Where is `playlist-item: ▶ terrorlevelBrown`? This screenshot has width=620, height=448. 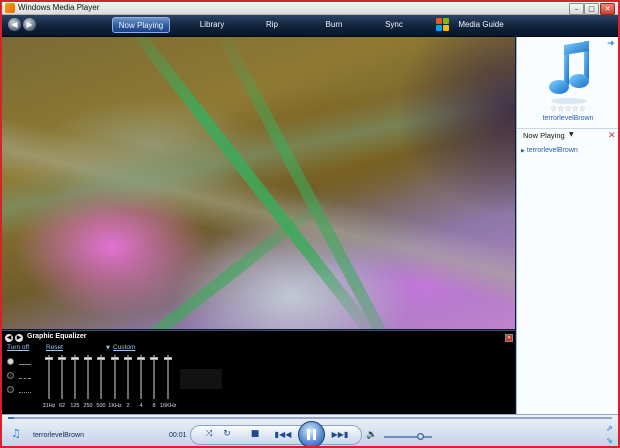 playlist-item: ▶ terrorlevelBrown is located at coordinates (549, 150).